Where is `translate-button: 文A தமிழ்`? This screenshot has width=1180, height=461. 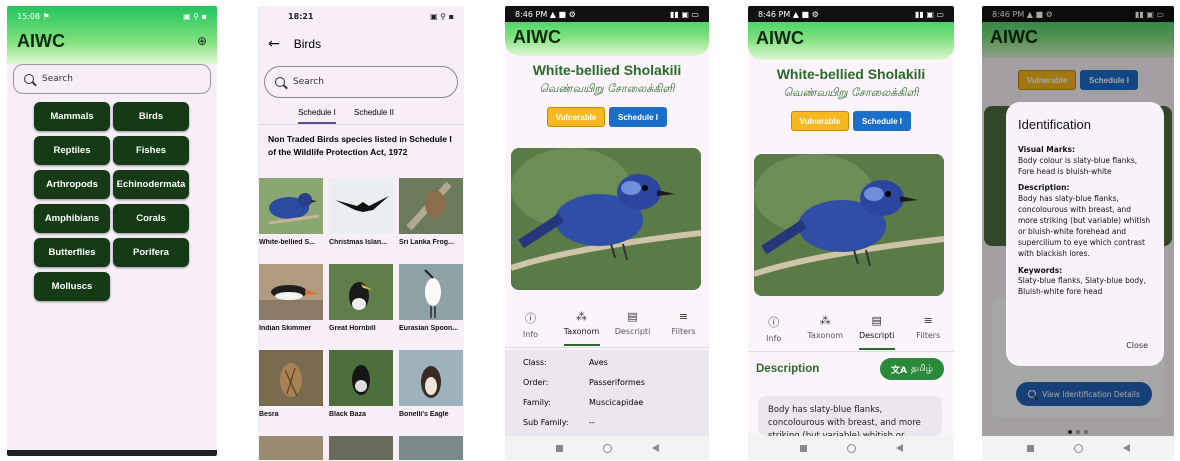 translate-button: 文A தமிழ் is located at coordinates (912, 369).